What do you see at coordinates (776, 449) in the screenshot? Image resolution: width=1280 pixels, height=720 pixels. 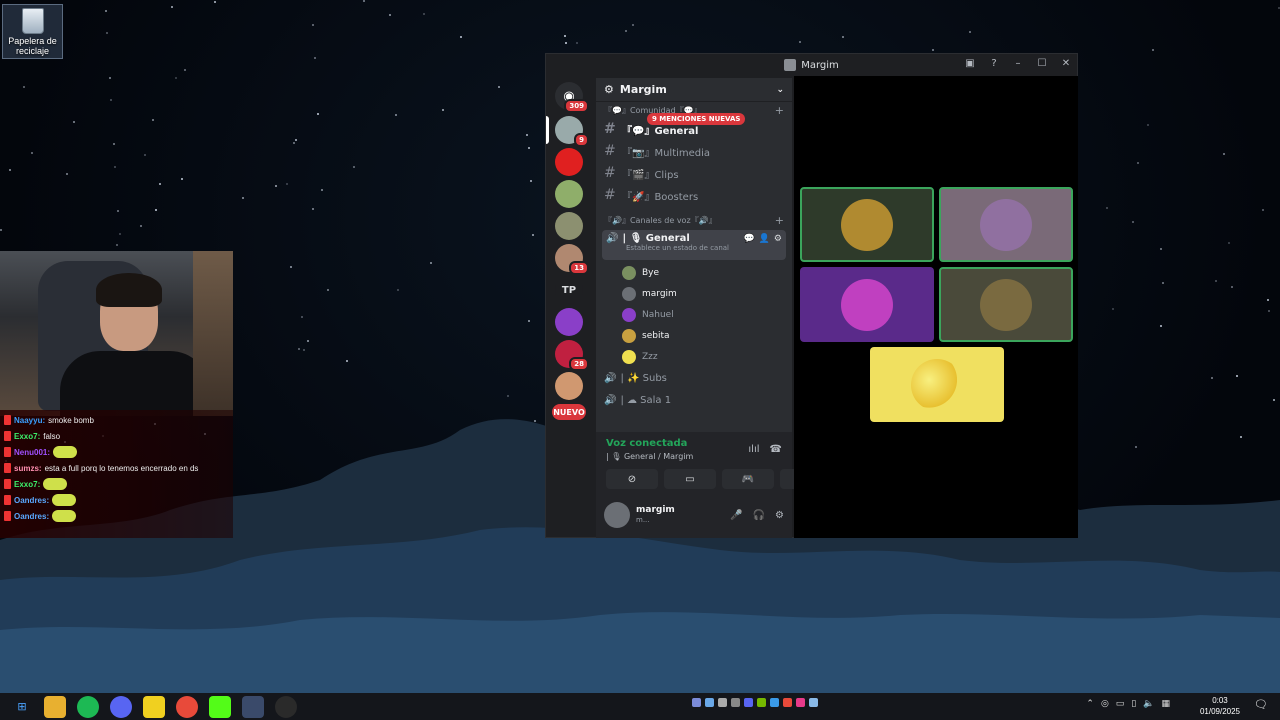 I see `disconnect-icon: ☎` at bounding box center [776, 449].